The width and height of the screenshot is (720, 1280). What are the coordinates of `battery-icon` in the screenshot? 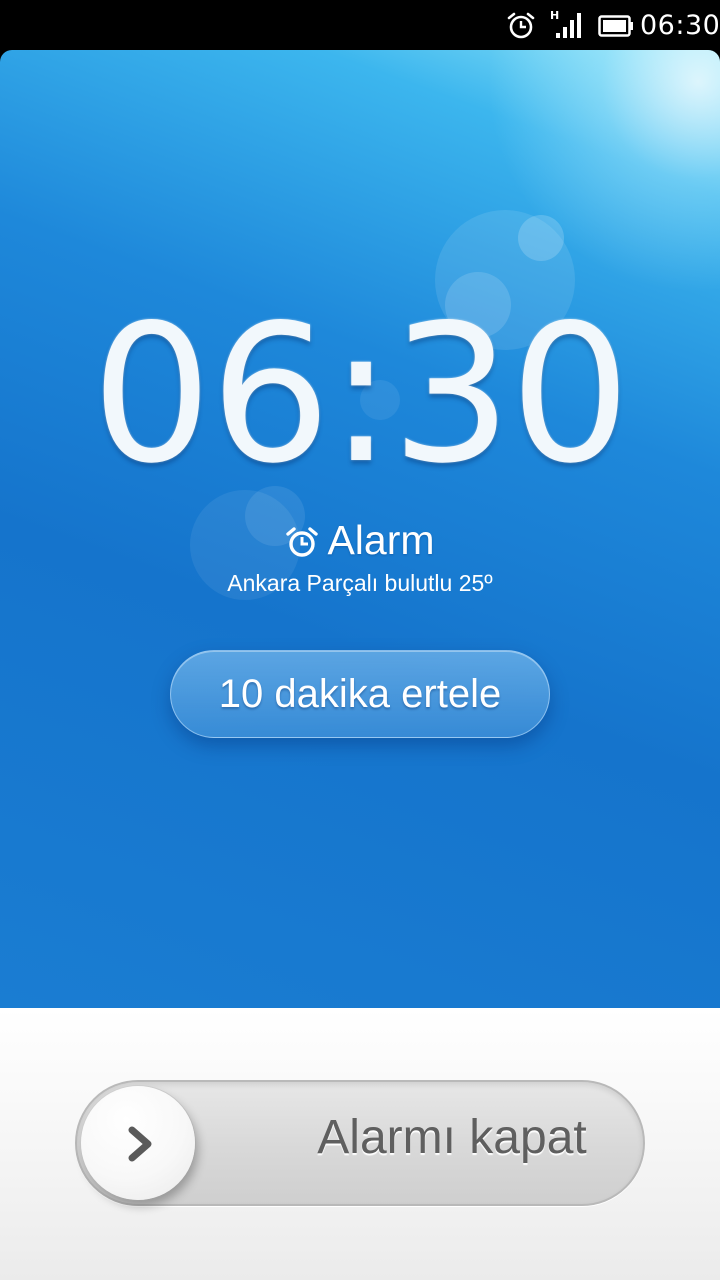 It's located at (615, 26).